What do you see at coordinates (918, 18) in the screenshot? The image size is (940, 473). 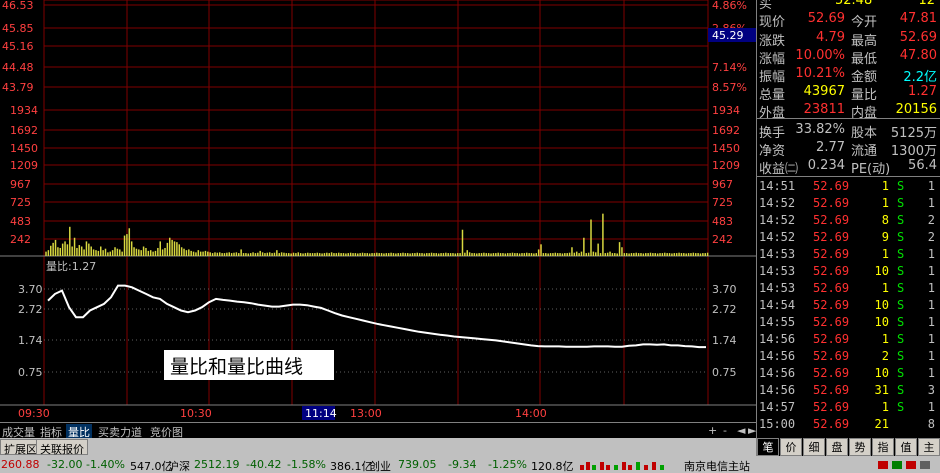 I see `quote-value-right: 47.81` at bounding box center [918, 18].